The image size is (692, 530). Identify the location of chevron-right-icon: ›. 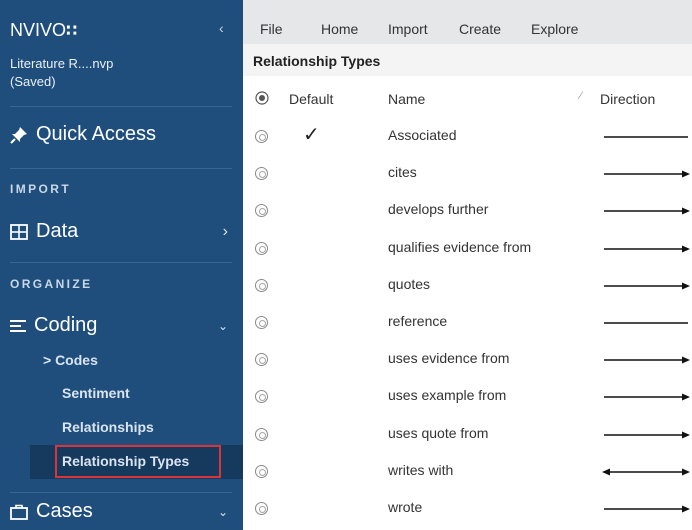
(225, 231).